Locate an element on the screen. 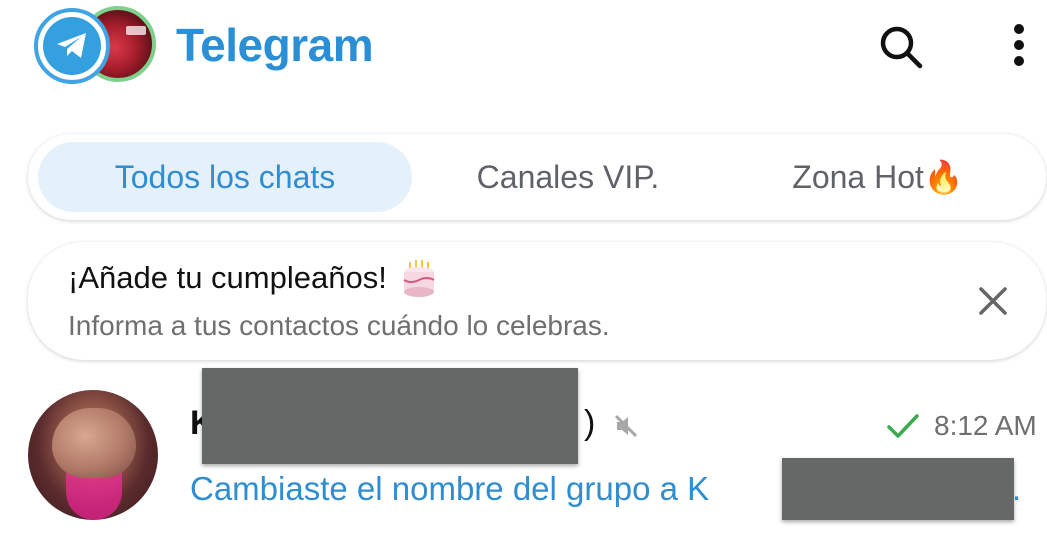 Image resolution: width=1047 pixels, height=554 pixels. chat-name-suffix: ) is located at coordinates (590, 423).